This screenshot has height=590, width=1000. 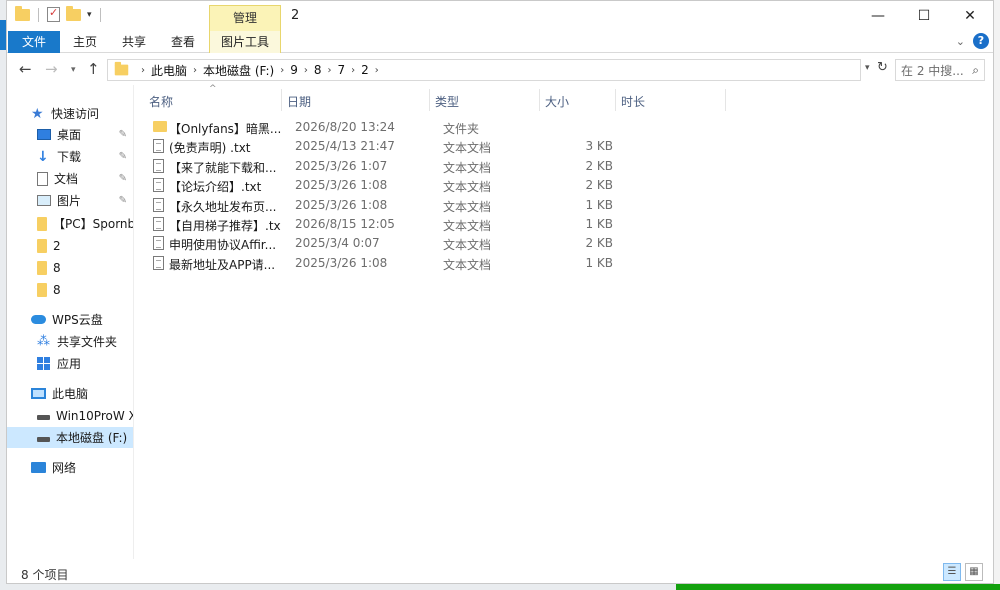 What do you see at coordinates (878, 16) in the screenshot?
I see `minimize-button: —` at bounding box center [878, 16].